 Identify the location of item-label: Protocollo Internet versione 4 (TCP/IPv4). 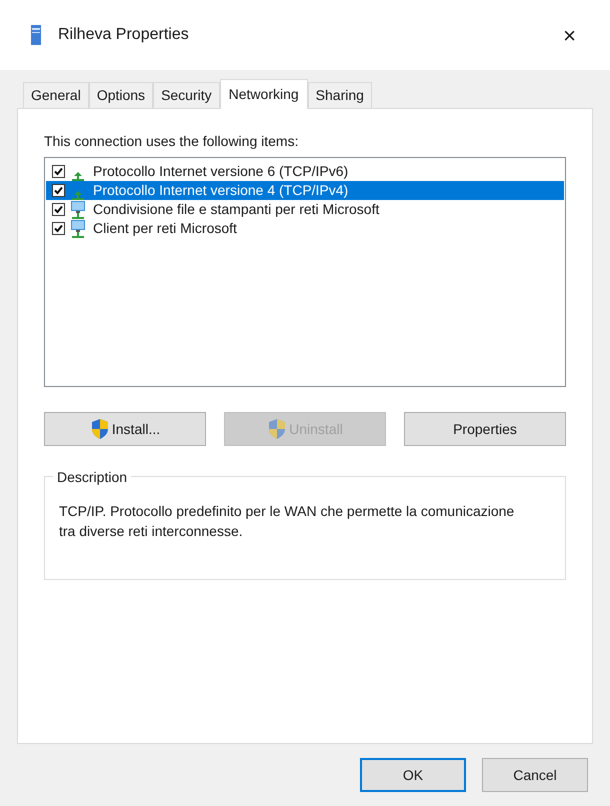
(220, 190).